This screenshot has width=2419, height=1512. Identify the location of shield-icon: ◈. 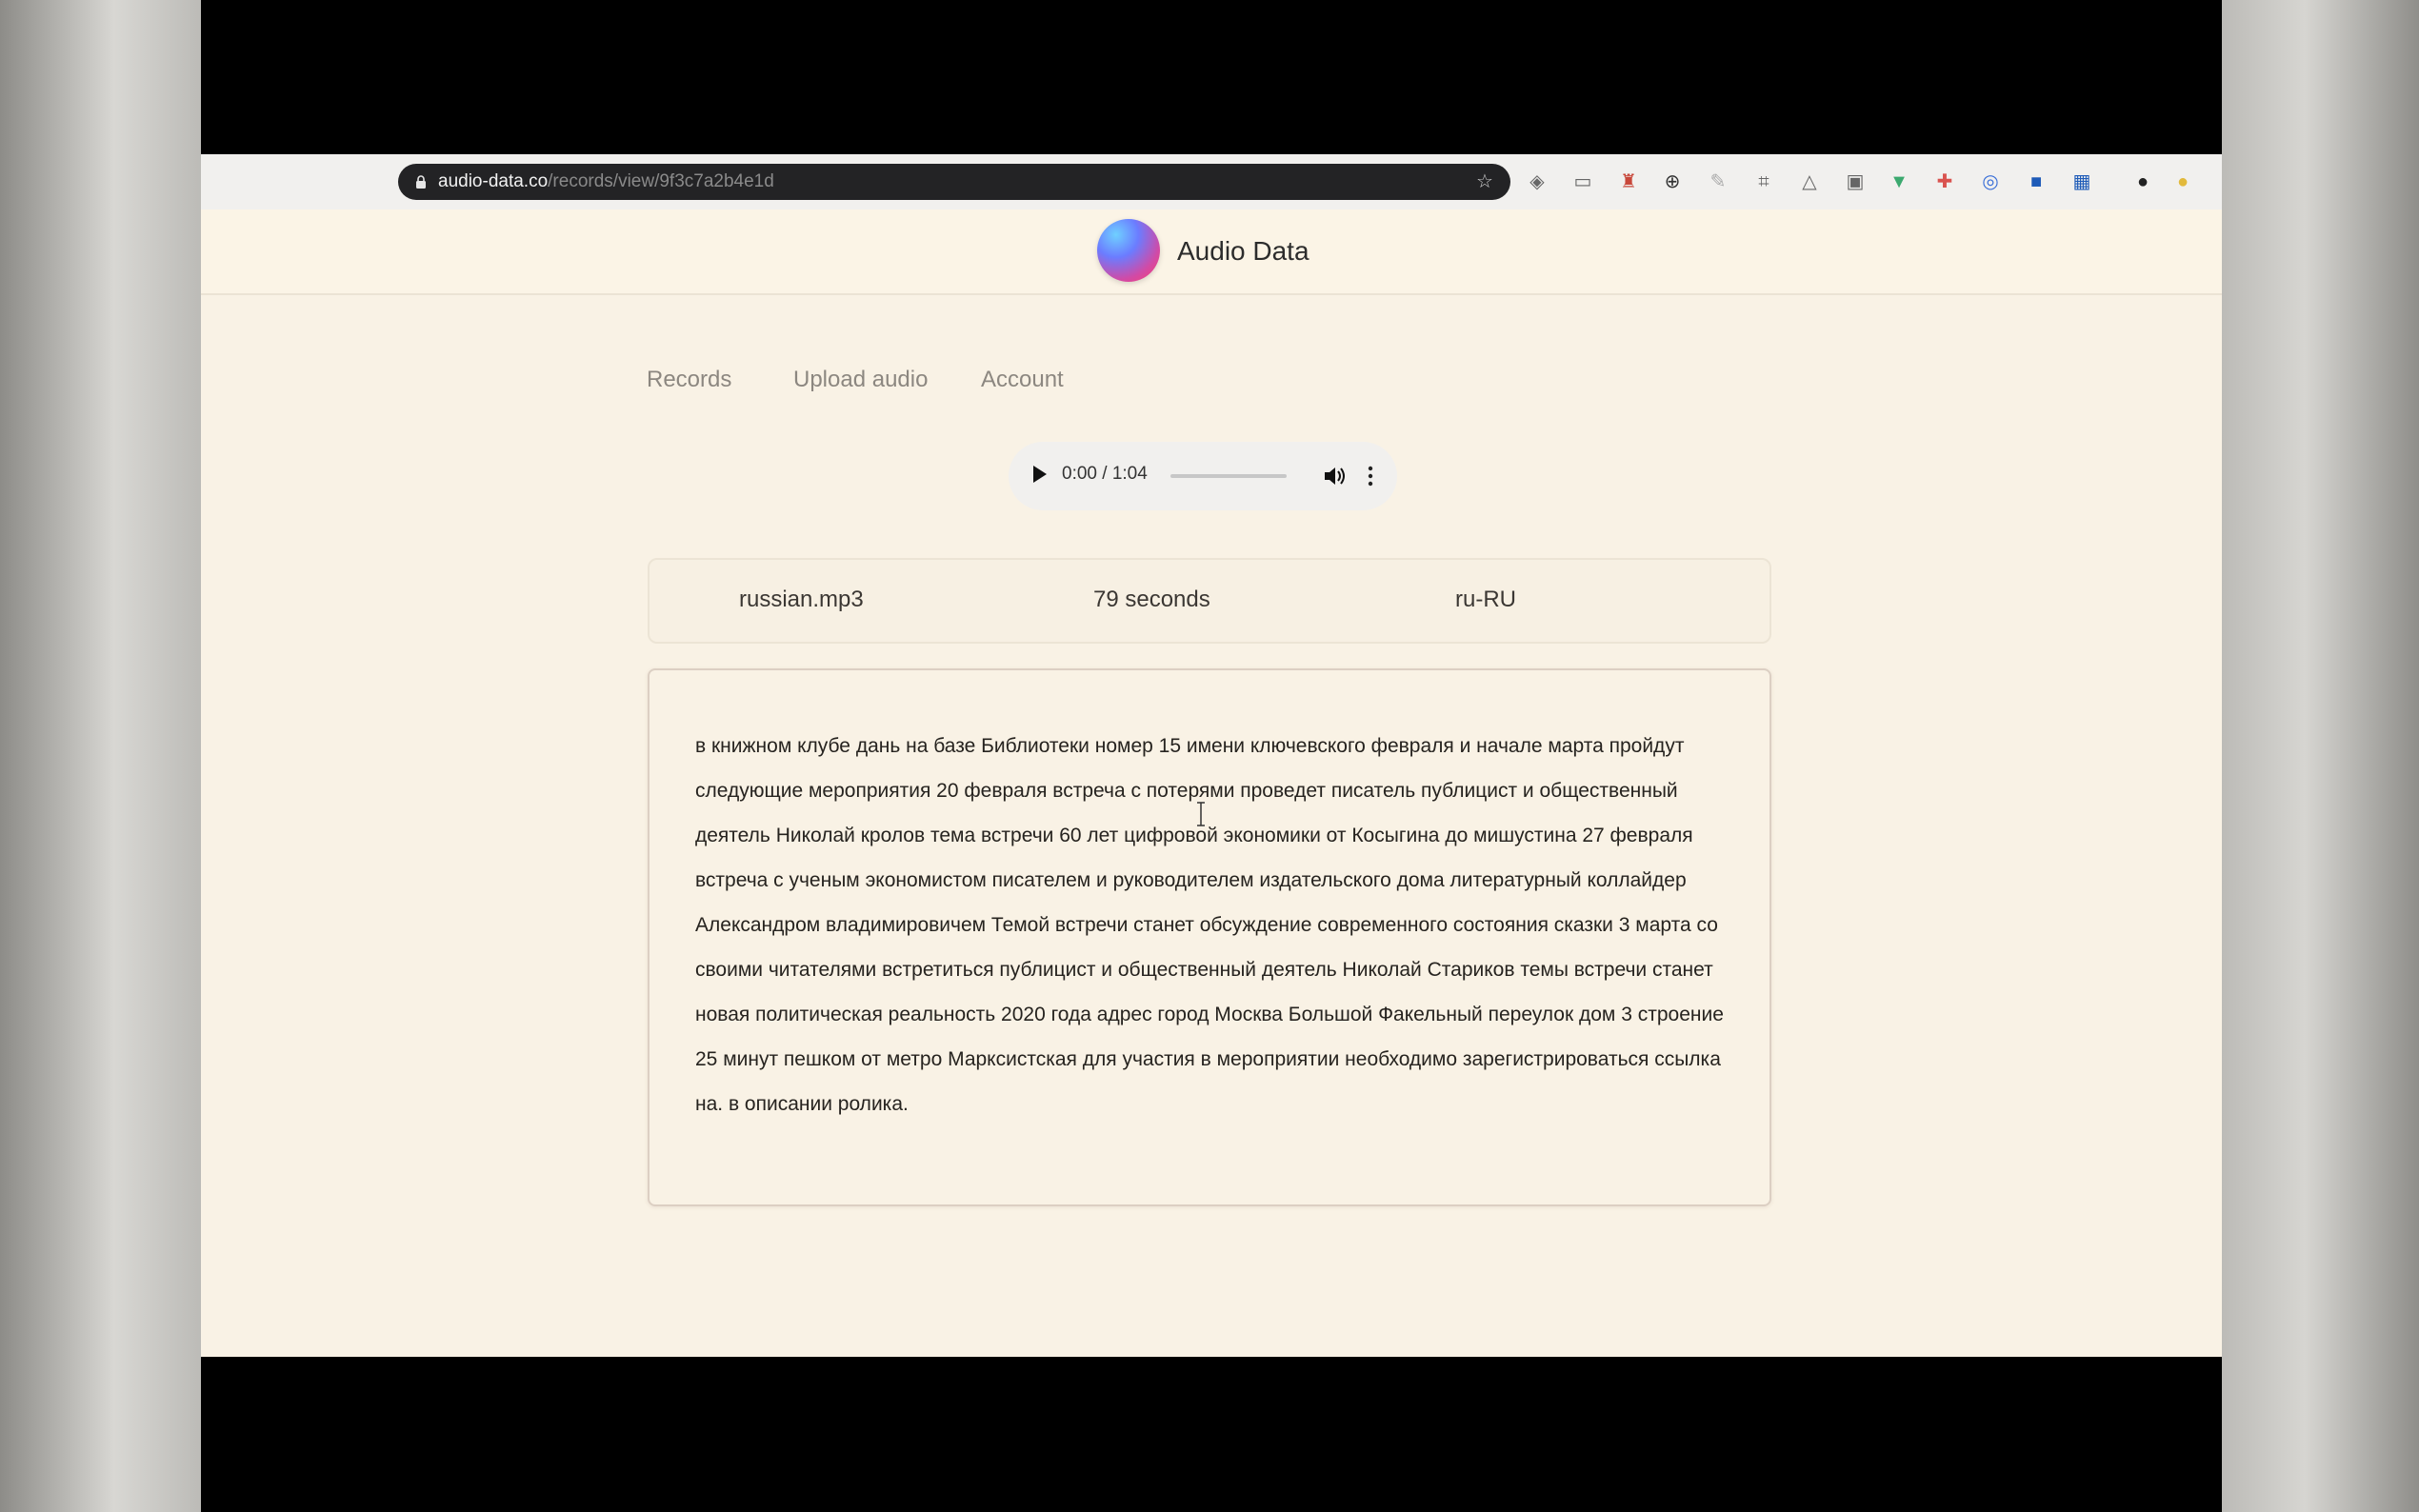
(1537, 182).